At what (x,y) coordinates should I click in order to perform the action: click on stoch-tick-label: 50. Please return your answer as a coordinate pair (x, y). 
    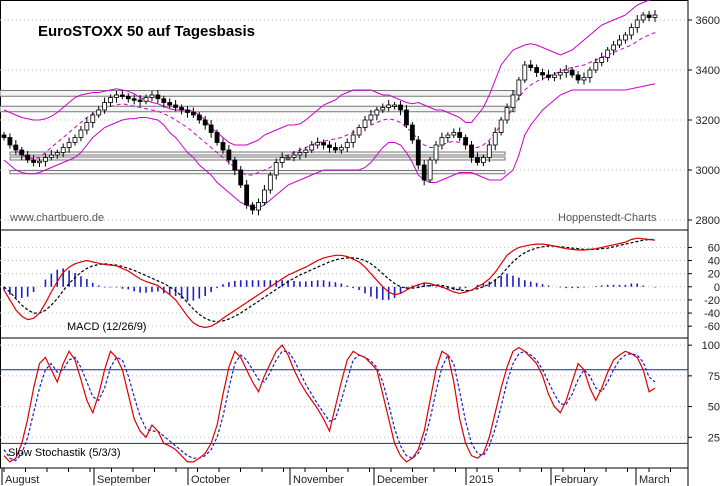
    Looking at the image, I should click on (714, 408).